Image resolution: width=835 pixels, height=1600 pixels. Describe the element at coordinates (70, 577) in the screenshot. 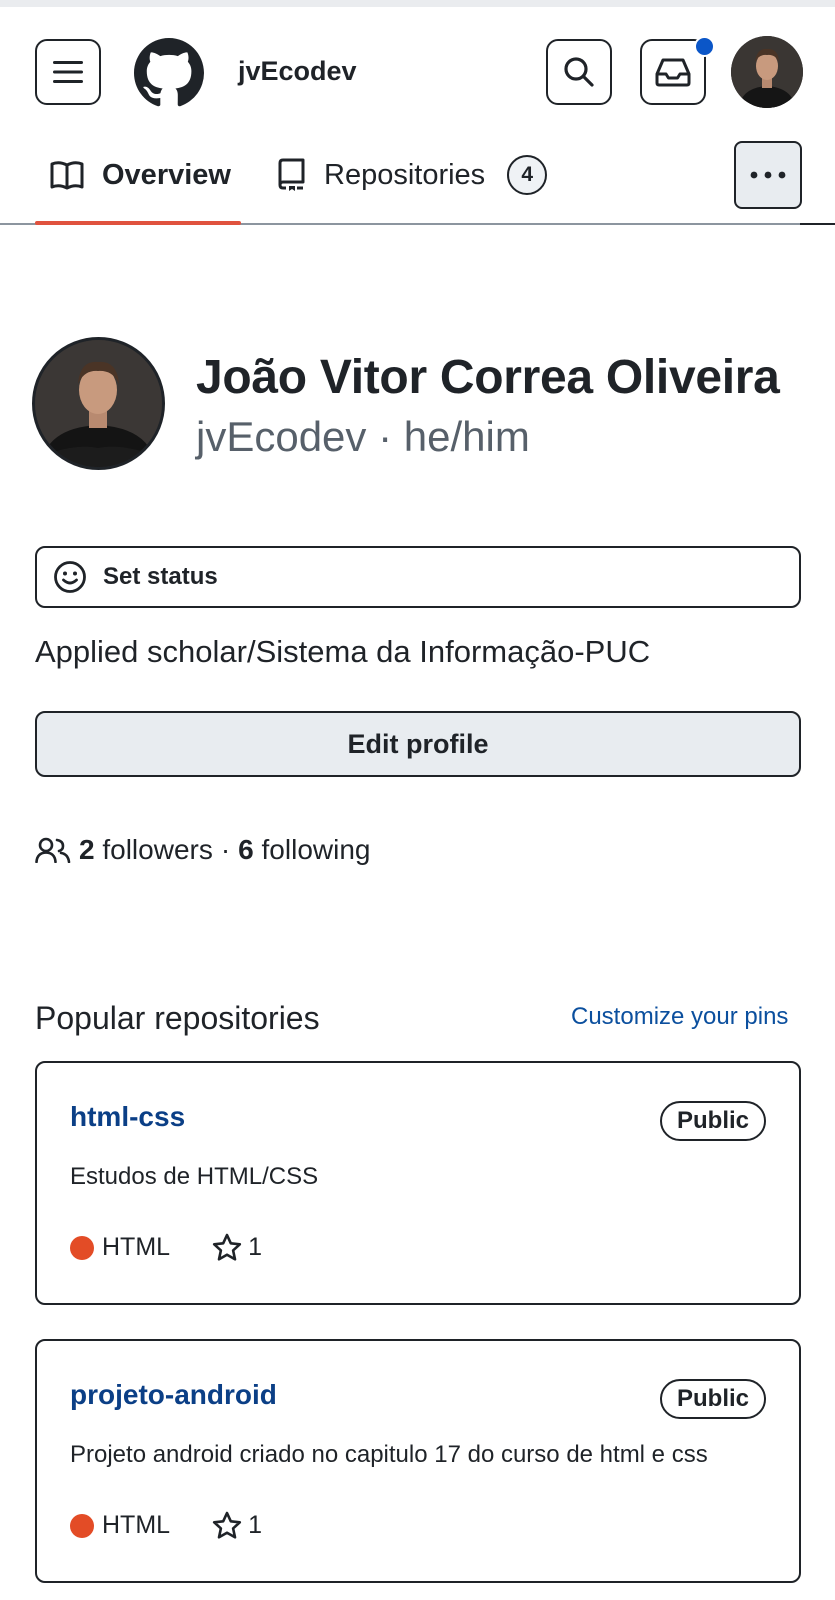

I see `smiley-icon` at that location.